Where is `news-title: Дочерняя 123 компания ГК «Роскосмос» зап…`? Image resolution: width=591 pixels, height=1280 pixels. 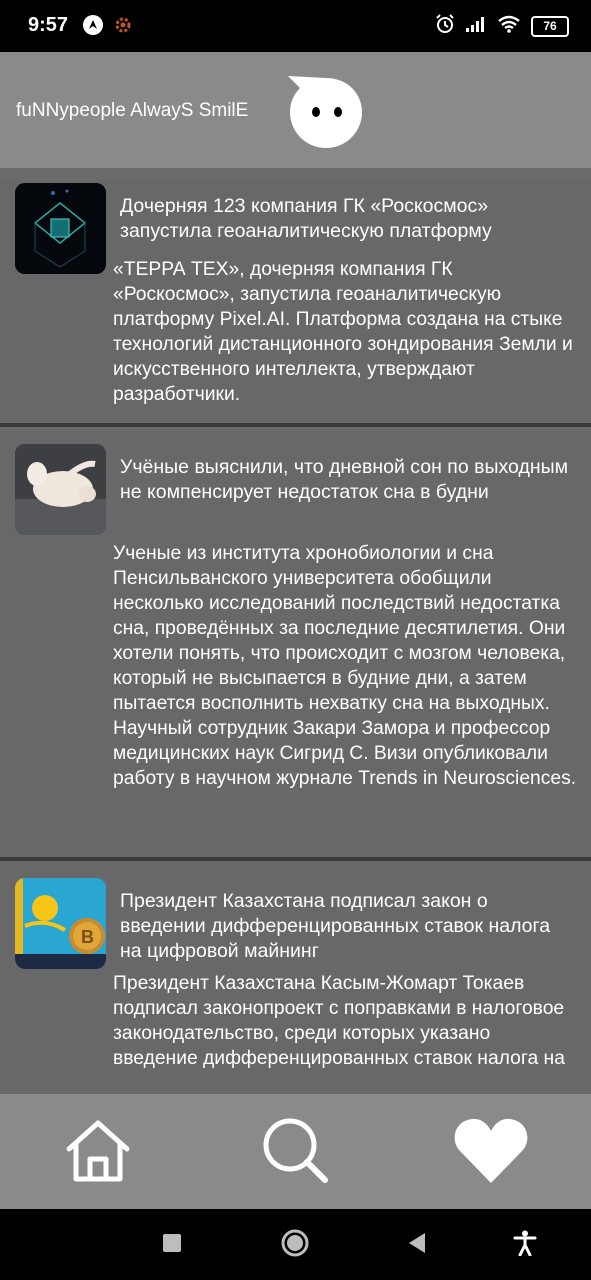 news-title: Дочерняя 123 компания ГК «Роскосмос» зап… is located at coordinates (306, 218).